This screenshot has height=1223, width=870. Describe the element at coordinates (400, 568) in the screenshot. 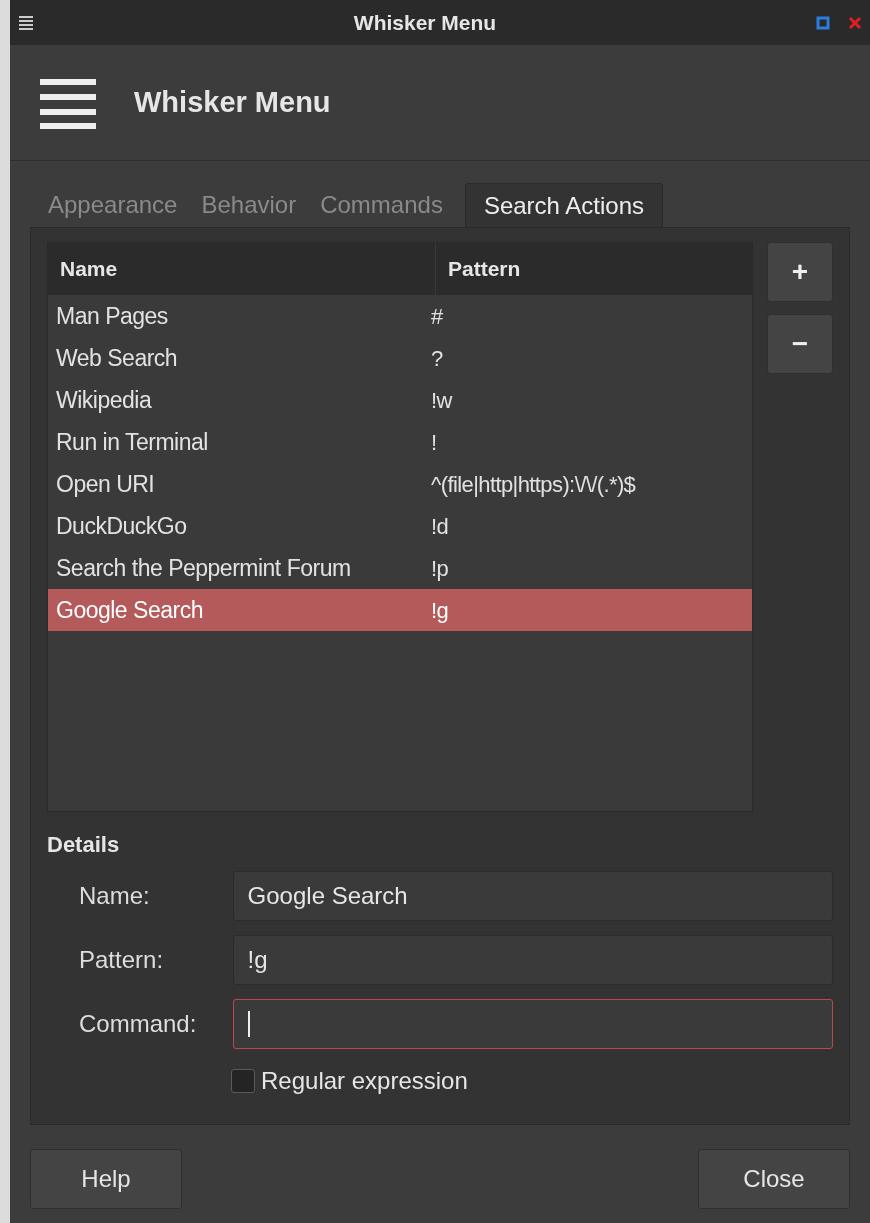

I see `table-row: Search the Peppermint Forum !p` at that location.